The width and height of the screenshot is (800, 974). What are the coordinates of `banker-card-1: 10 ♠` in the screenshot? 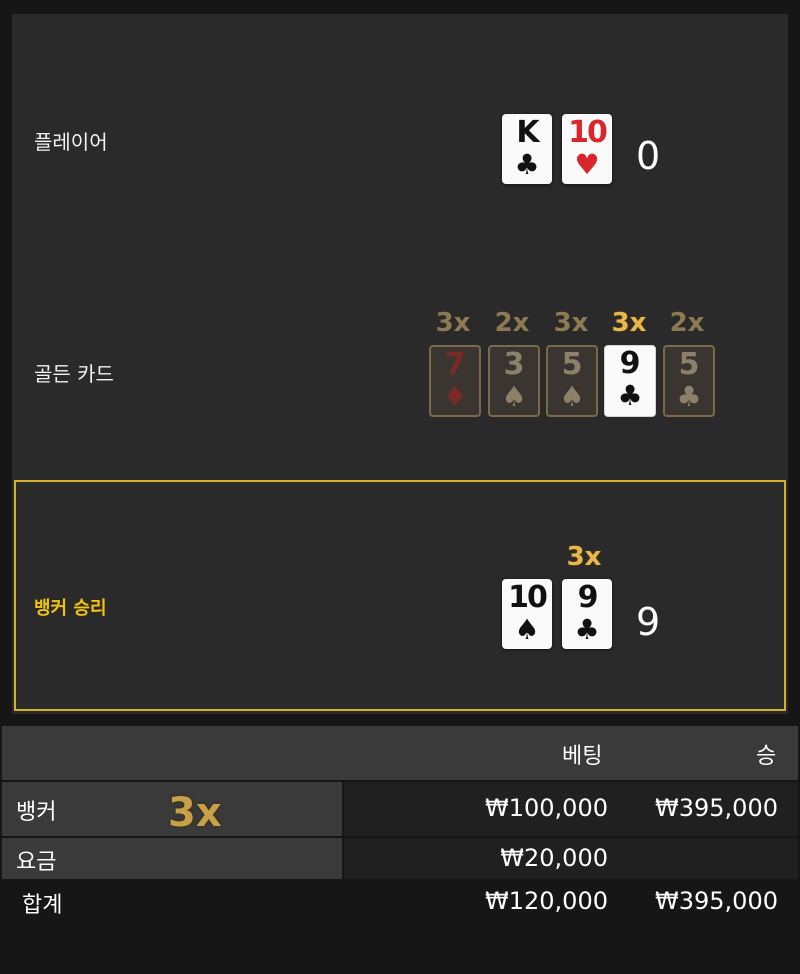 It's located at (527, 614).